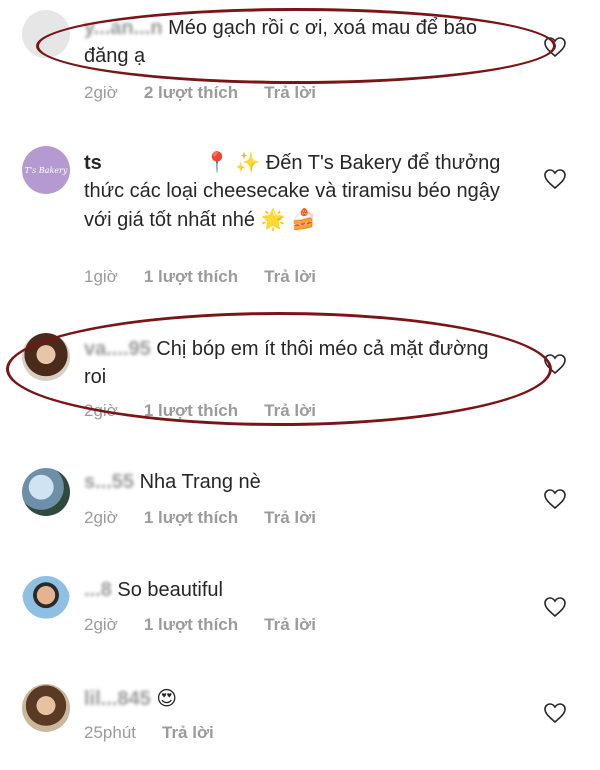  I want to click on sparkle-emoji: ✨, so click(248, 162).